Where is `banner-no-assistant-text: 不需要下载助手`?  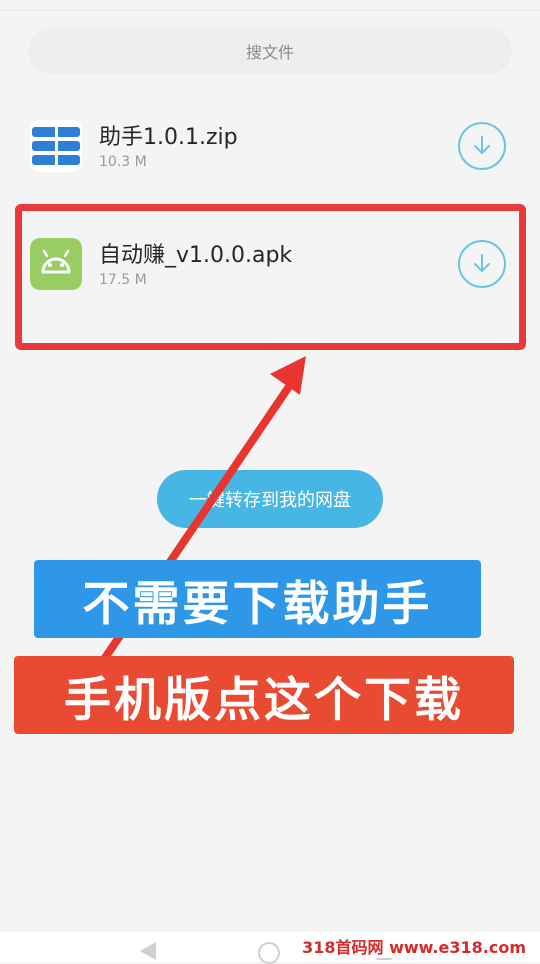 banner-no-assistant-text: 不需要下载助手 is located at coordinates (257, 604).